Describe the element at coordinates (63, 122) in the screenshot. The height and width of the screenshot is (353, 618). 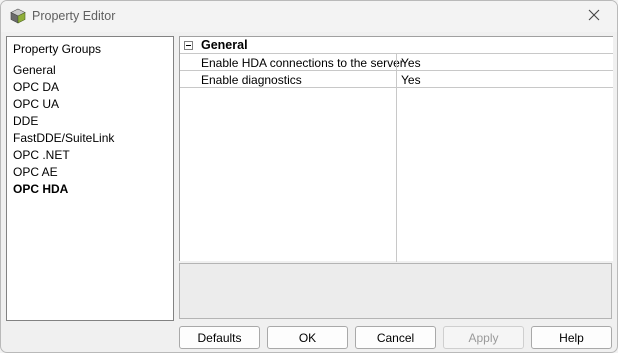
I see `group-item-dde: DDE` at that location.